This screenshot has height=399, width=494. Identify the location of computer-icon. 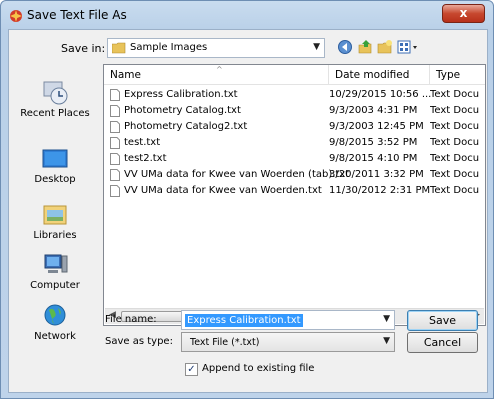
(56, 263).